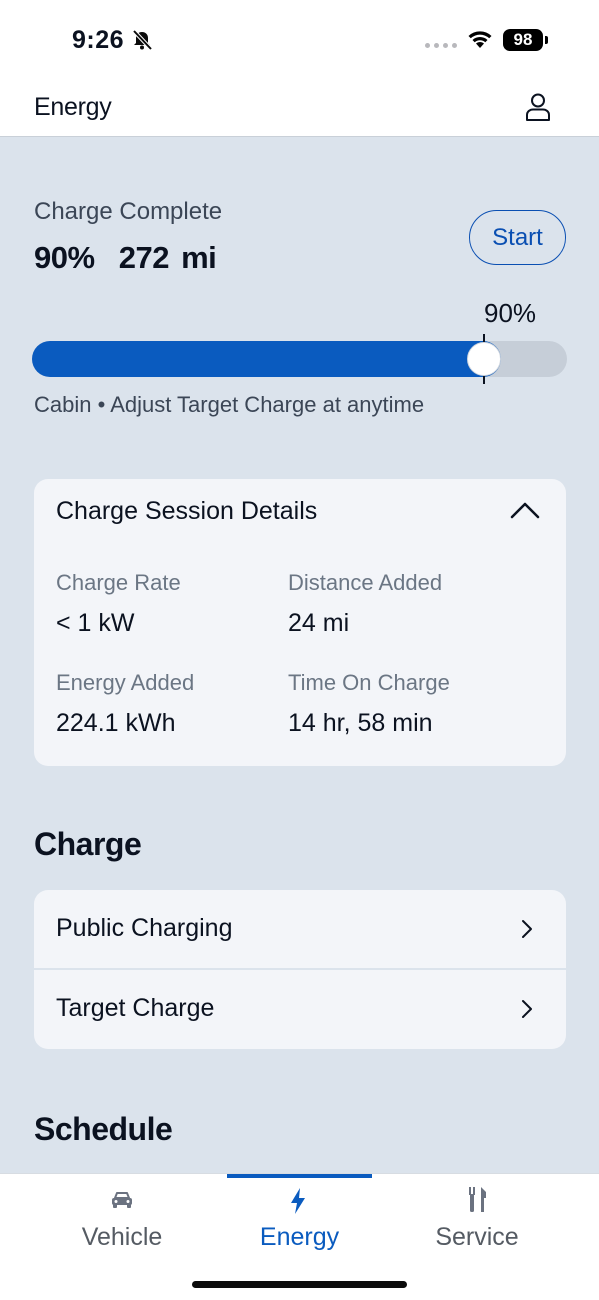 The height and width of the screenshot is (1300, 599). What do you see at coordinates (229, 404) in the screenshot?
I see `charge-note: Cabin • Adjust Target Charge at anytime` at bounding box center [229, 404].